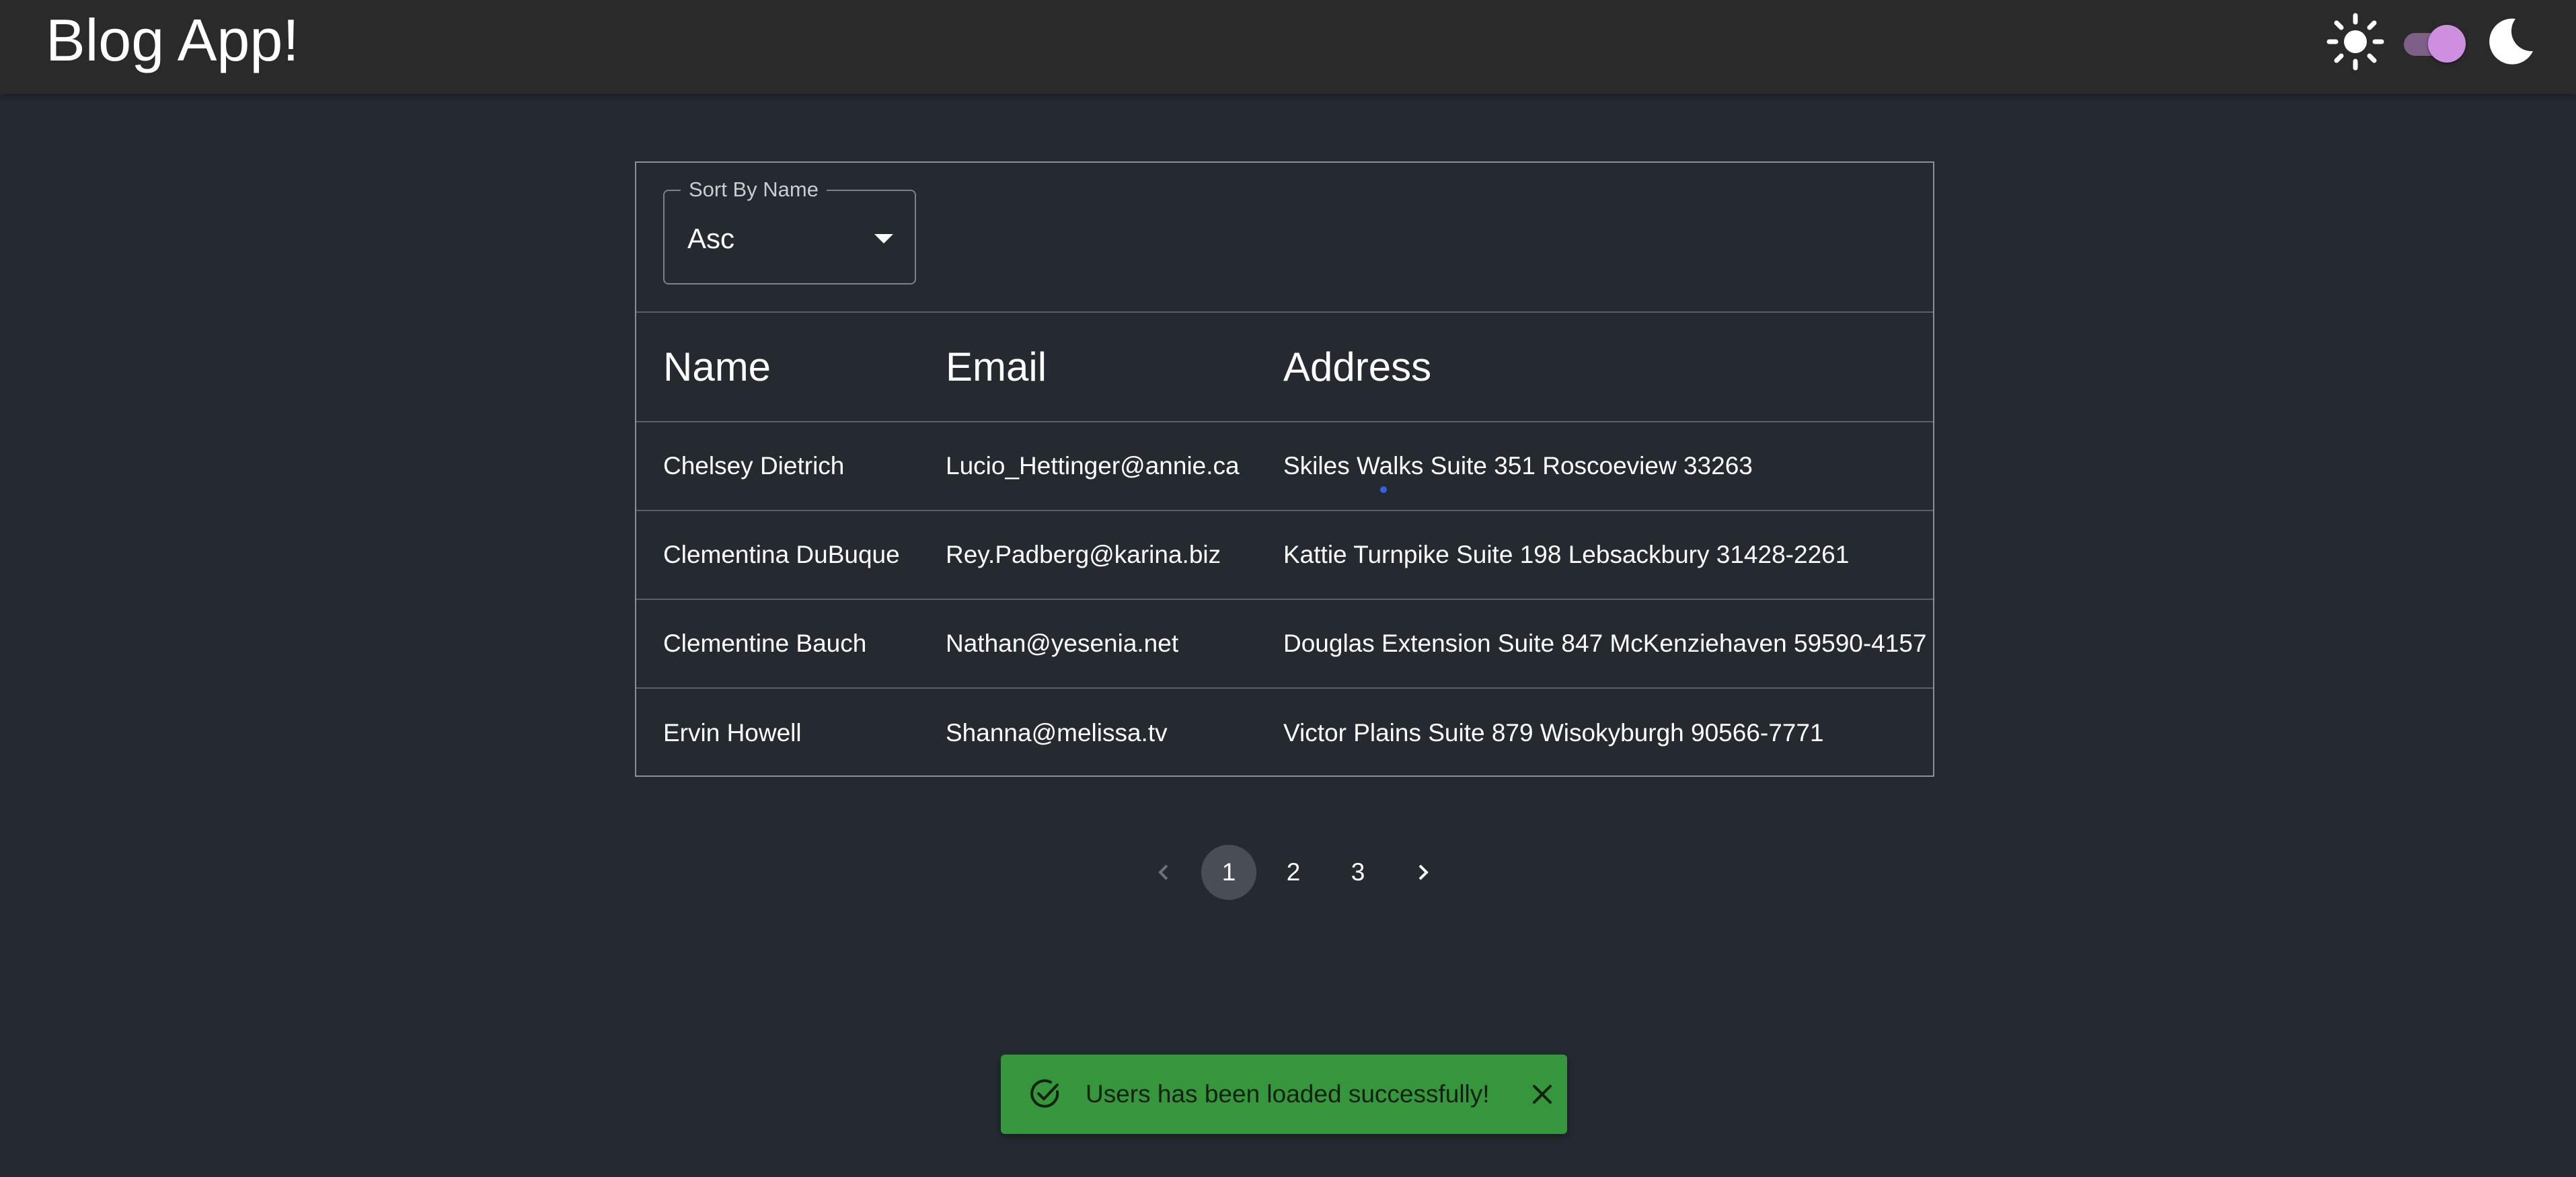  I want to click on moon-icon, so click(2511, 42).